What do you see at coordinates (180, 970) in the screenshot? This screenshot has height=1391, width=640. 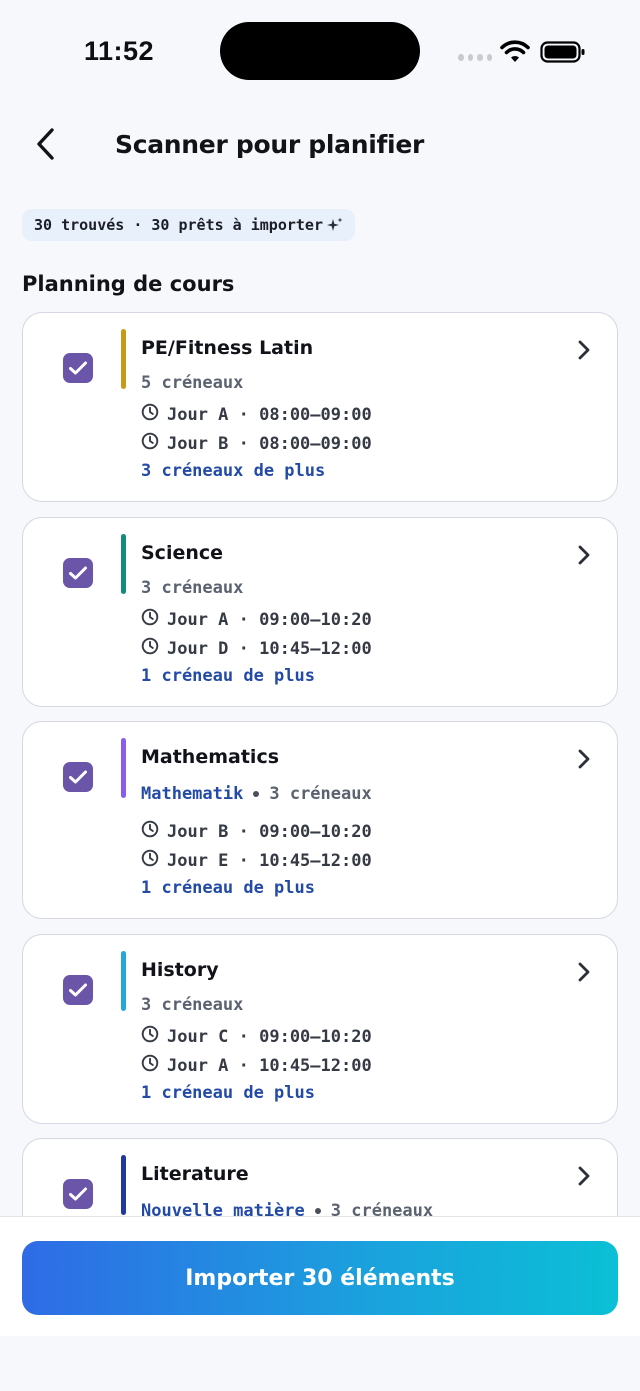 I see `course-title: History` at bounding box center [180, 970].